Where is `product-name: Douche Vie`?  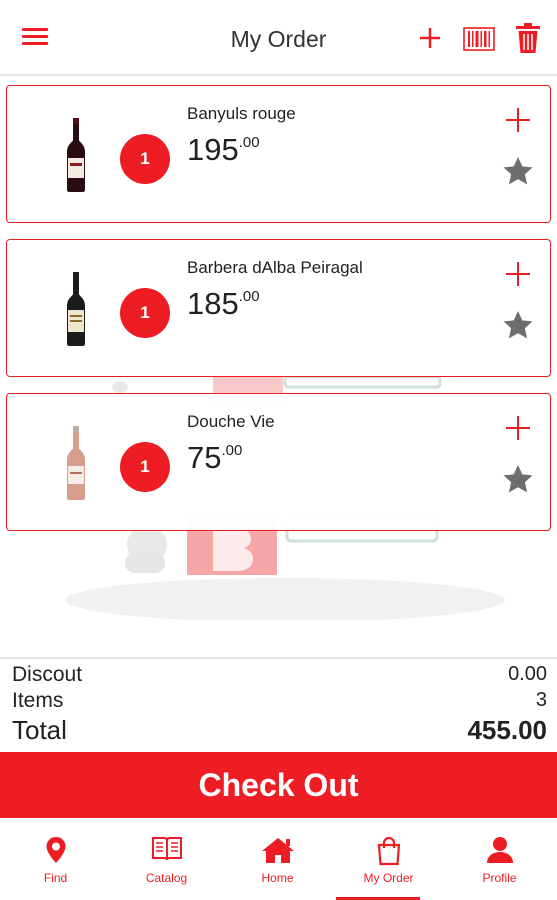
product-name: Douche Vie is located at coordinates (231, 421).